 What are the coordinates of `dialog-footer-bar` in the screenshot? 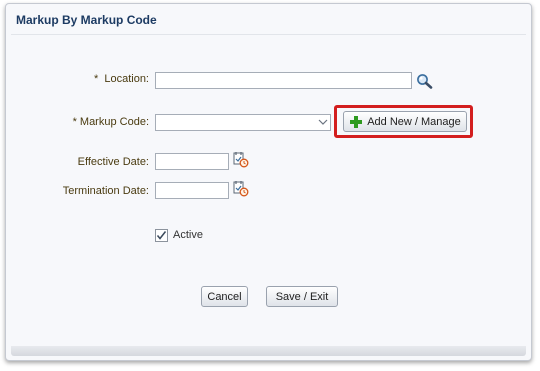 It's located at (268, 351).